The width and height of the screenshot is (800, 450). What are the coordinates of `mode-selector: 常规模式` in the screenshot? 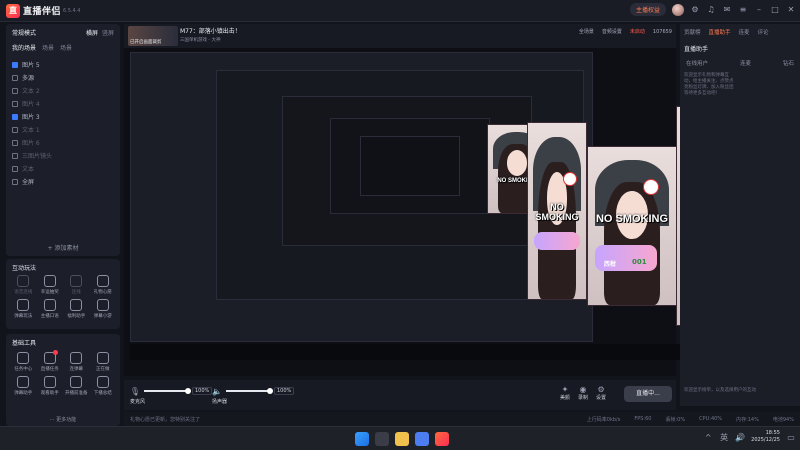 It's located at (24, 32).